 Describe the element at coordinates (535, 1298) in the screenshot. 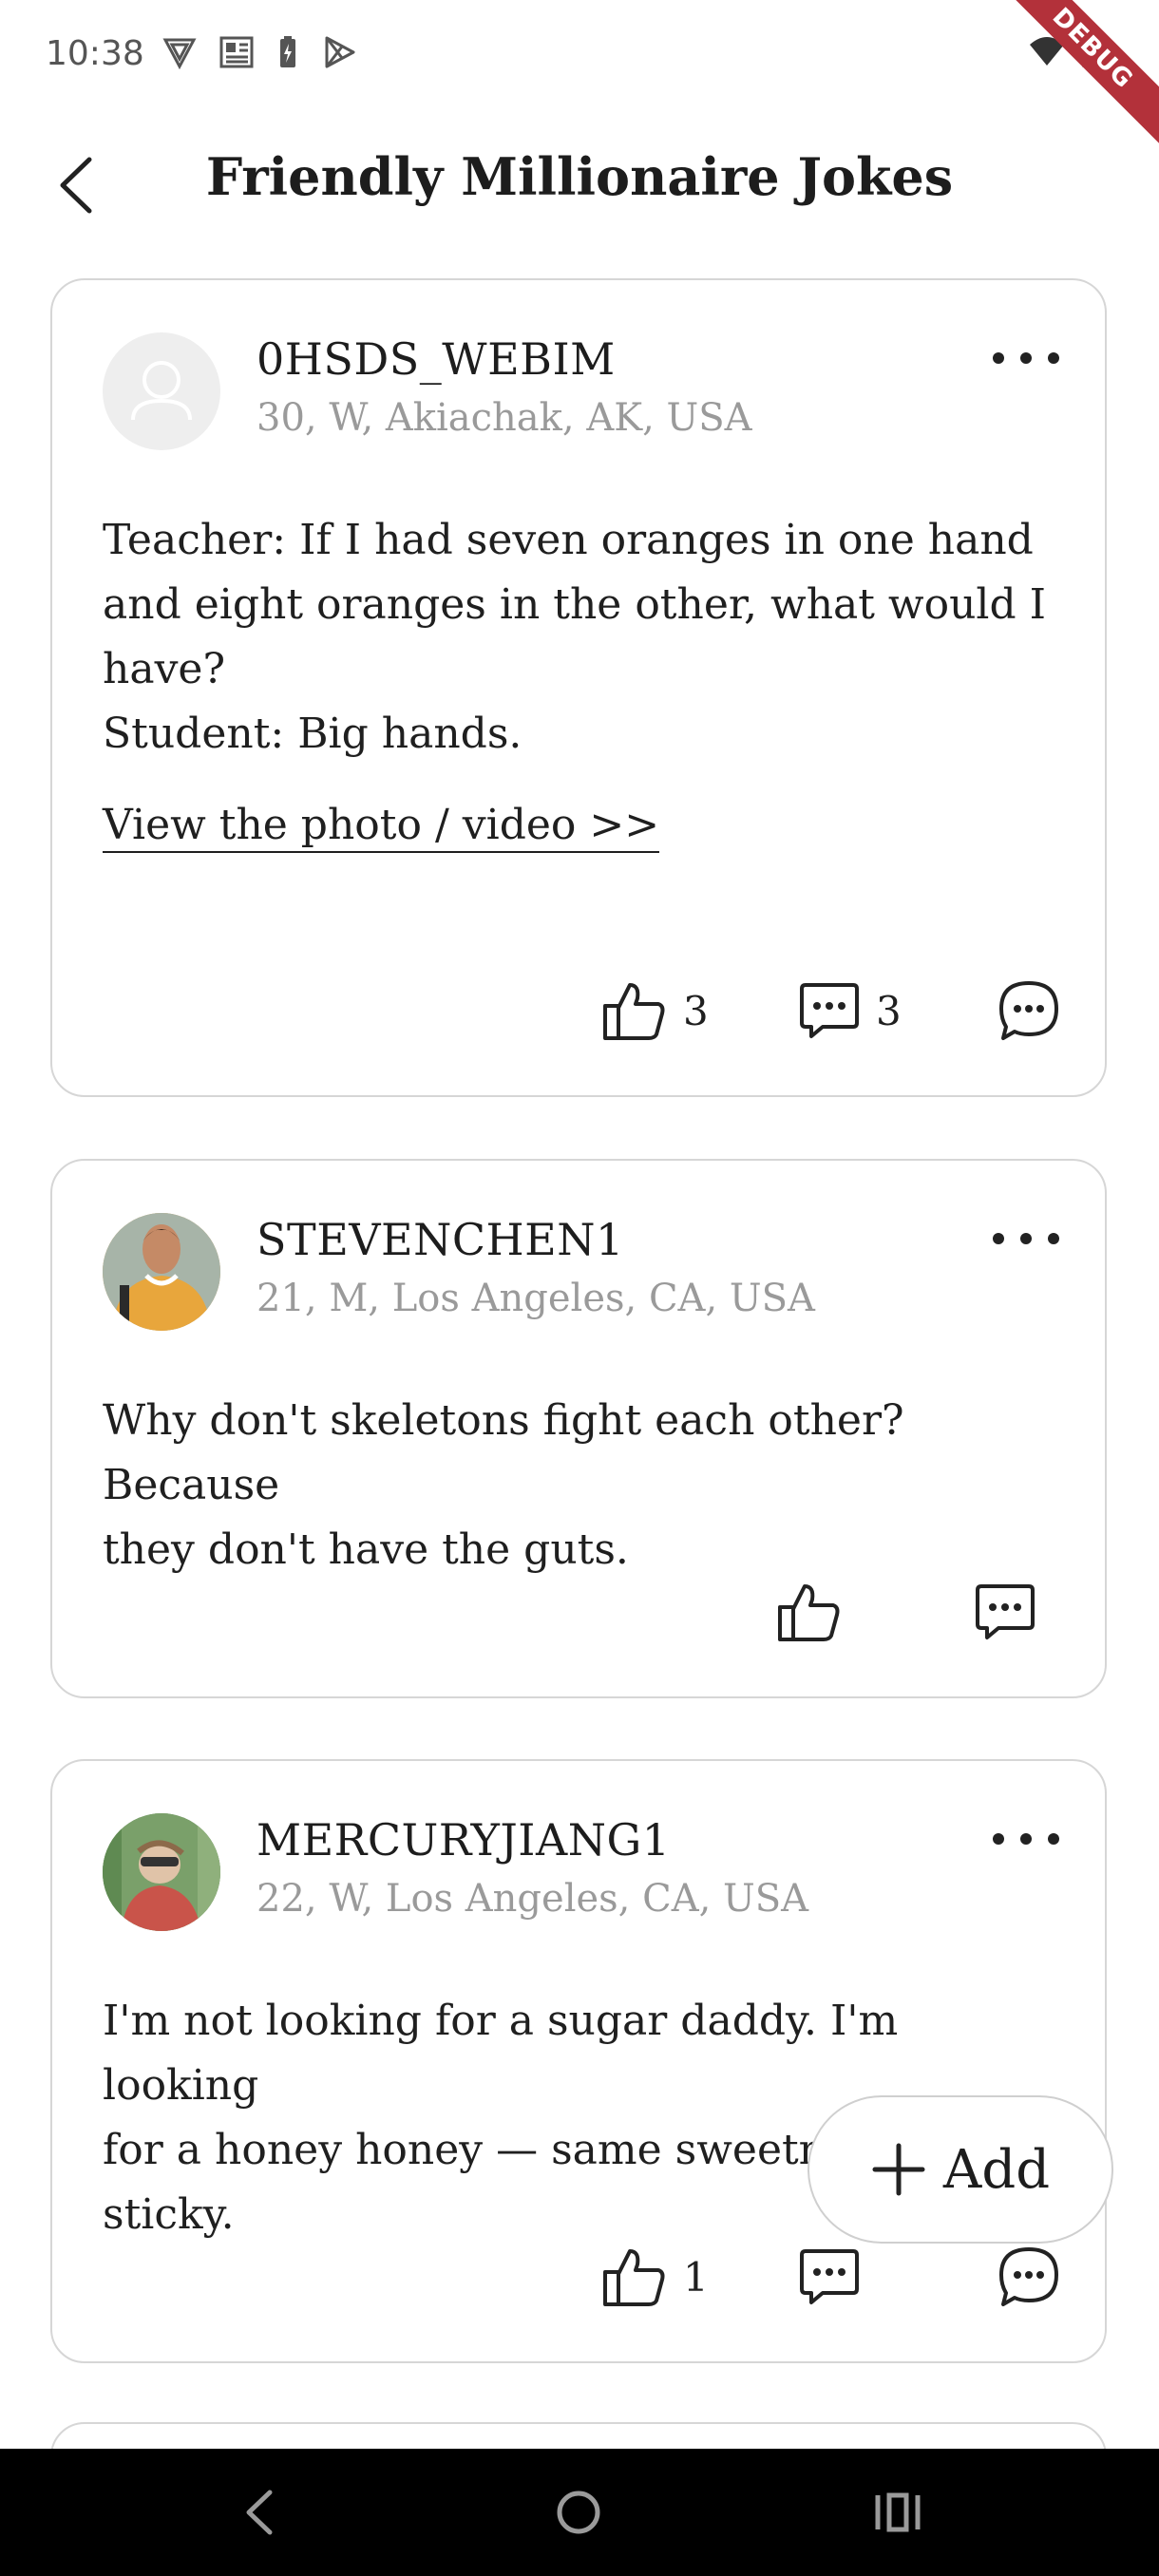

I see `post-meta: 21, M, Los Angeles, CA, USA` at that location.